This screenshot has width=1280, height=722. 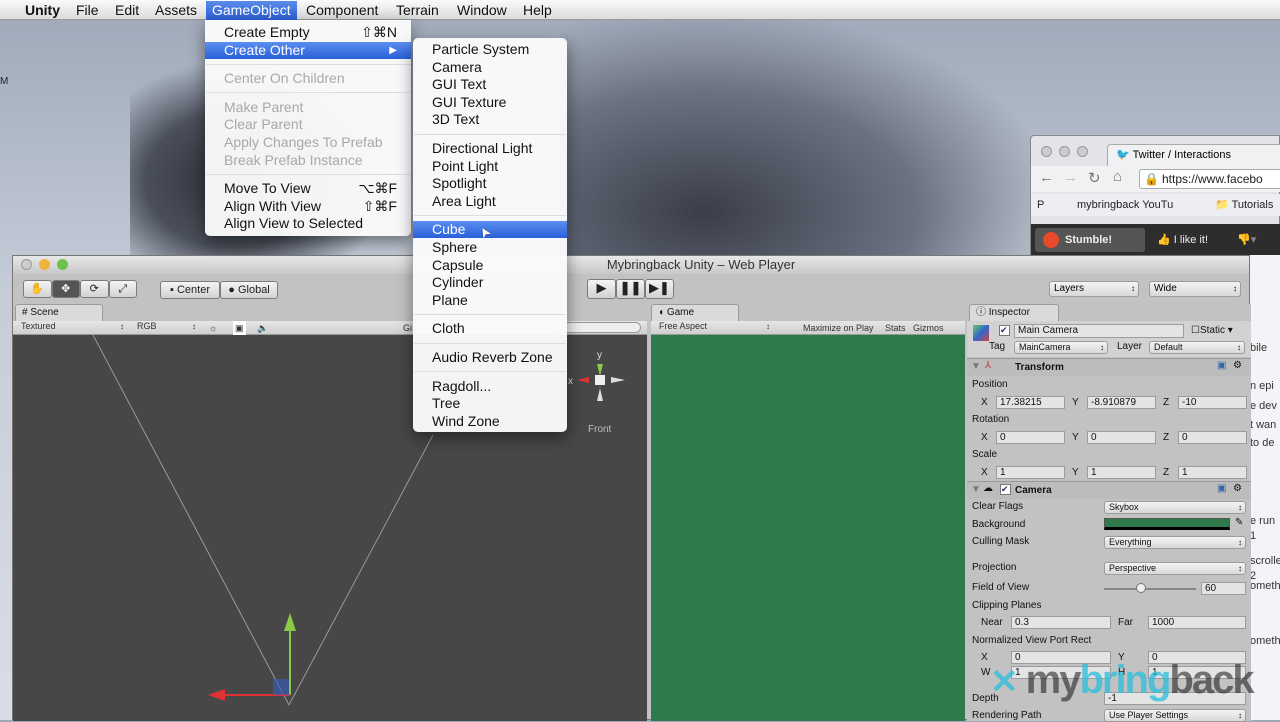 What do you see at coordinates (290, 622) in the screenshot?
I see `y-axis-arrow` at bounding box center [290, 622].